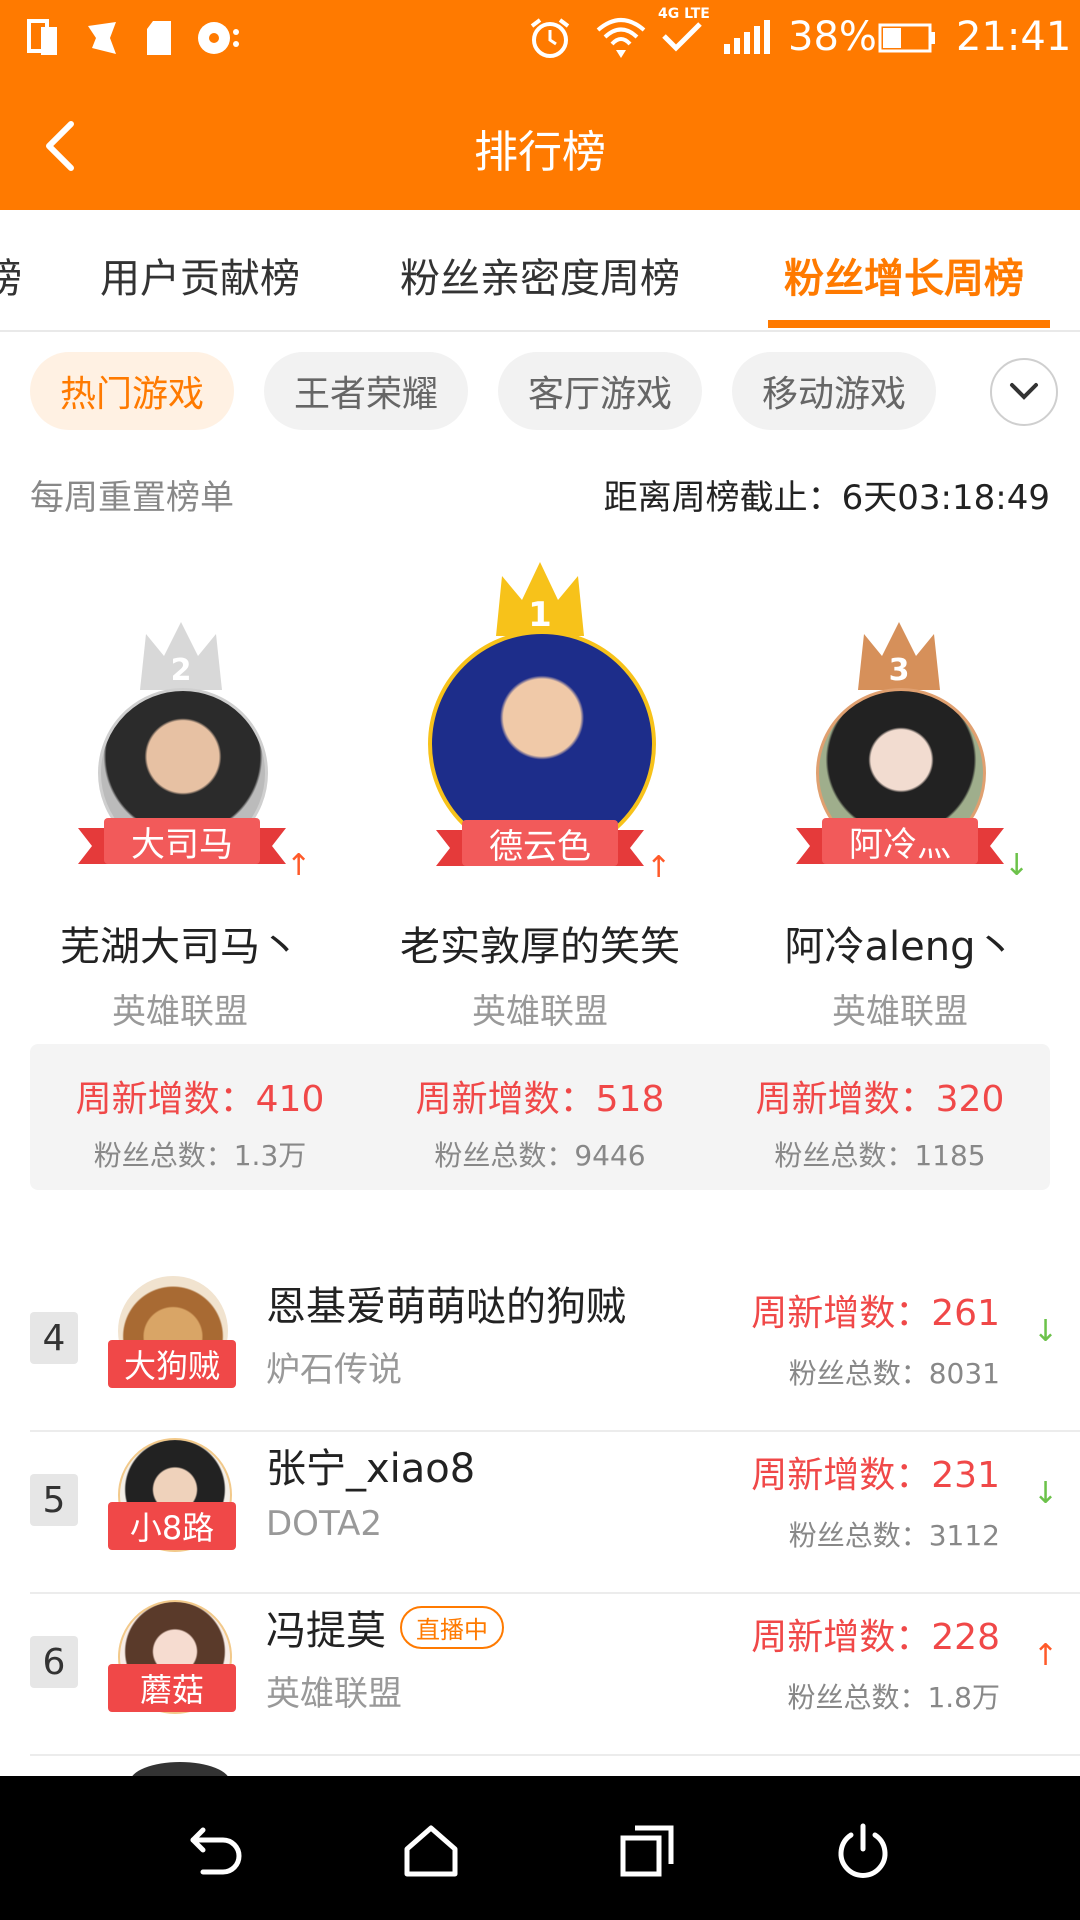  I want to click on nav-back-button, so click(217, 1851).